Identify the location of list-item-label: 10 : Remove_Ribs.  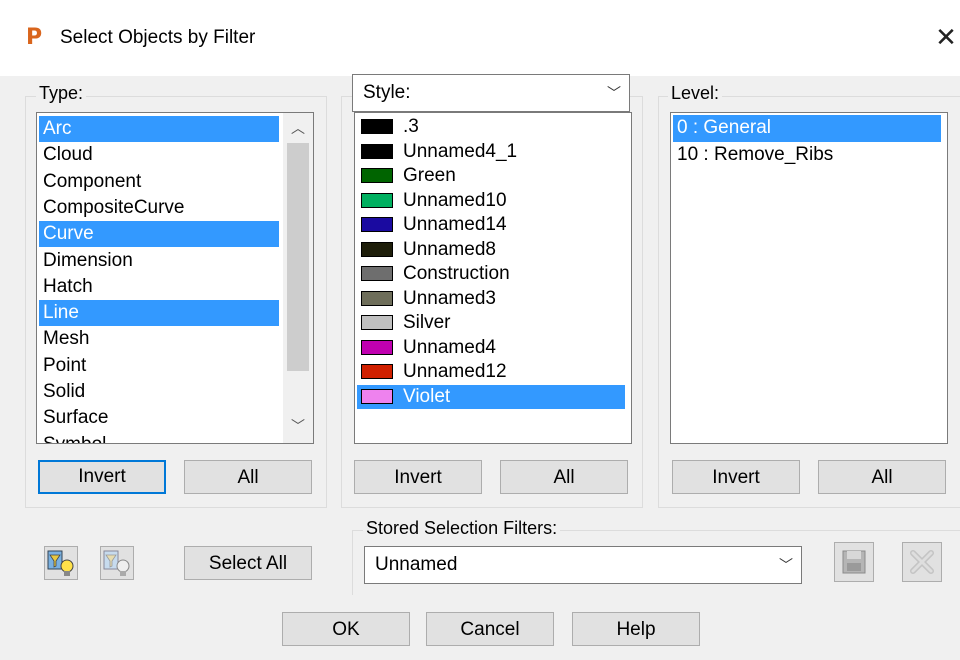
(755, 154).